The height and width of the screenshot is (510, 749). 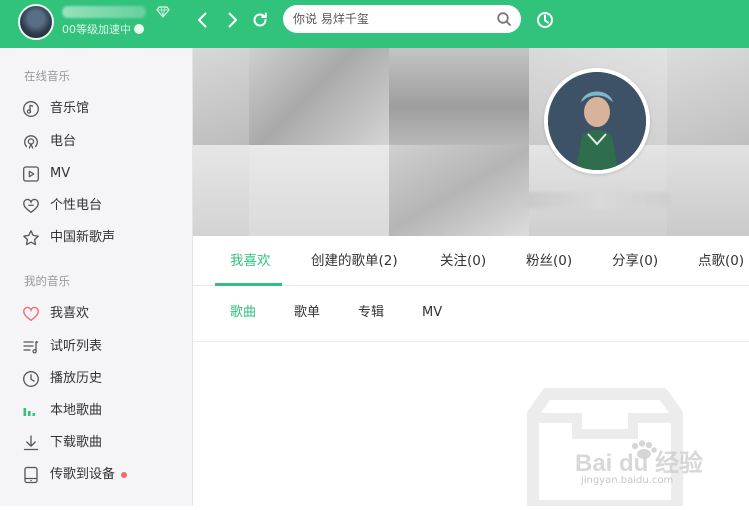 I want to click on sidebar-item-label: MV, so click(x=60, y=173).